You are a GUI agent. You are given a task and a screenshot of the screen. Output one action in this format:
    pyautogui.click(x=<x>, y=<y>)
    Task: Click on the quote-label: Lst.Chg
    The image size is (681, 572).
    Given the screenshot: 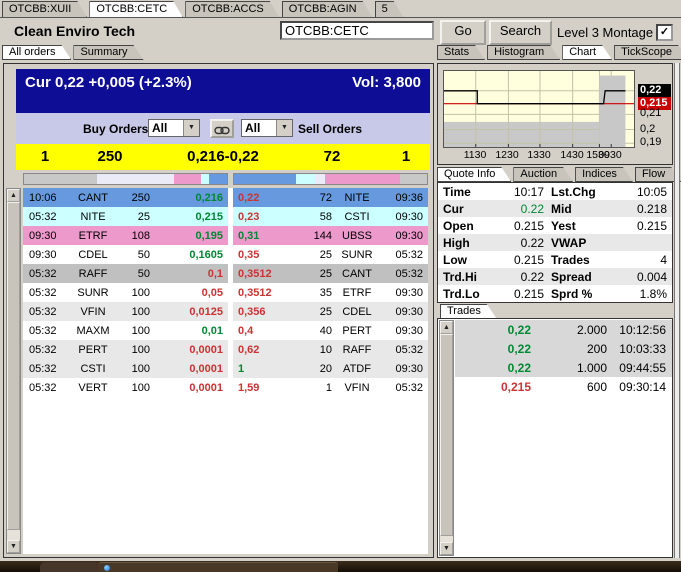 What is the action you would take?
    pyautogui.click(x=573, y=191)
    